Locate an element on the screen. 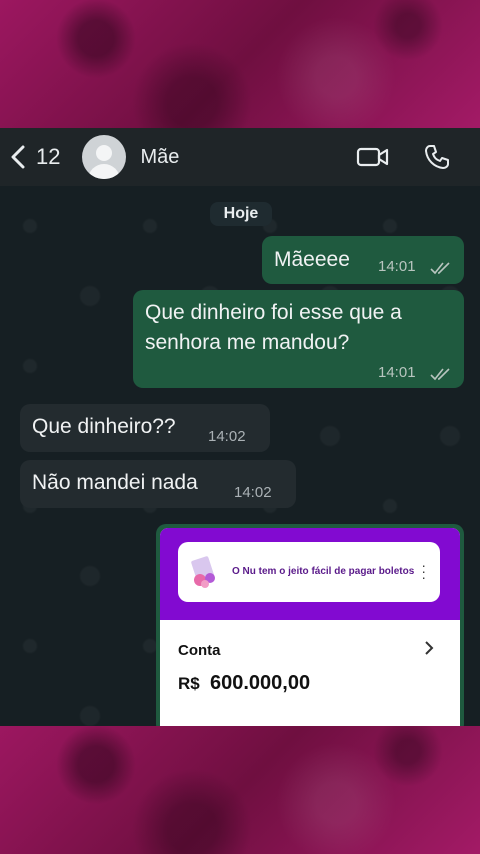 This screenshot has height=854, width=480. date-separator: Hoje is located at coordinates (241, 214).